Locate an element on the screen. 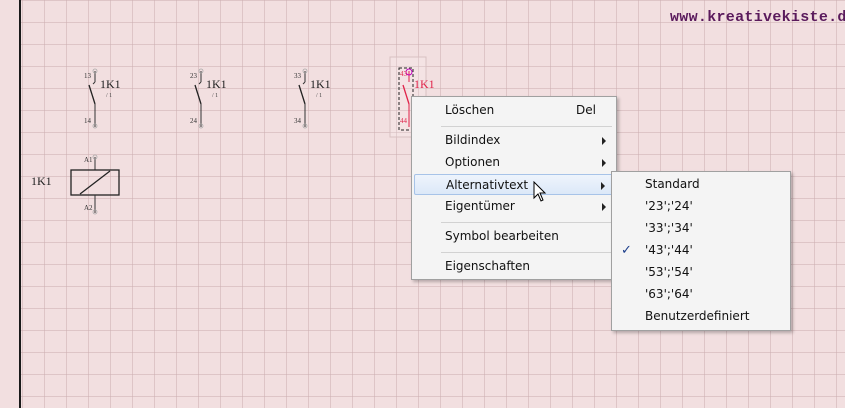 The width and height of the screenshot is (845, 408). menu-item-label: Löschen is located at coordinates (470, 110).